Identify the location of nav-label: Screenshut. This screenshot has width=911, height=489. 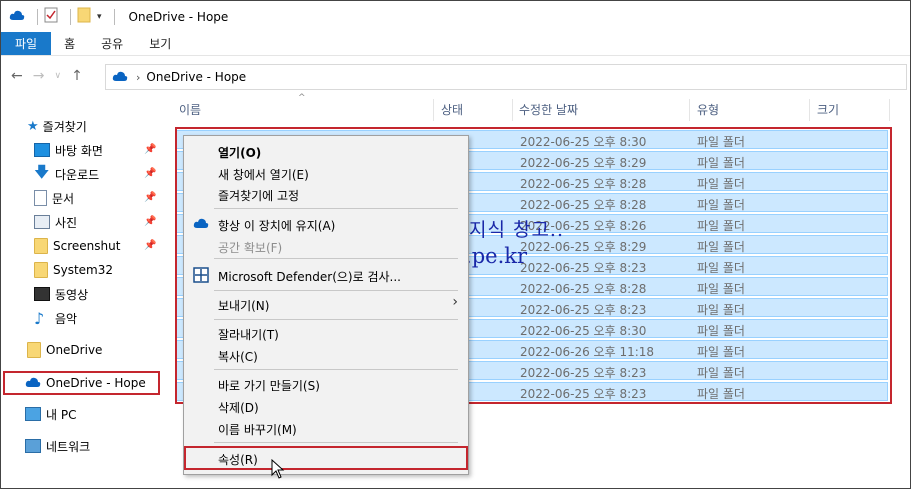
(87, 246).